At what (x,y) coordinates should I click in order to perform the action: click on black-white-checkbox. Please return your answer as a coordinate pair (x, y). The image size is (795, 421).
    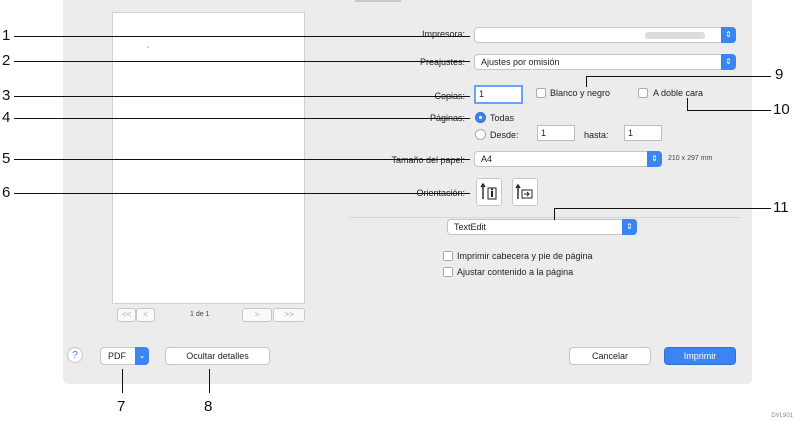
    Looking at the image, I should click on (541, 93).